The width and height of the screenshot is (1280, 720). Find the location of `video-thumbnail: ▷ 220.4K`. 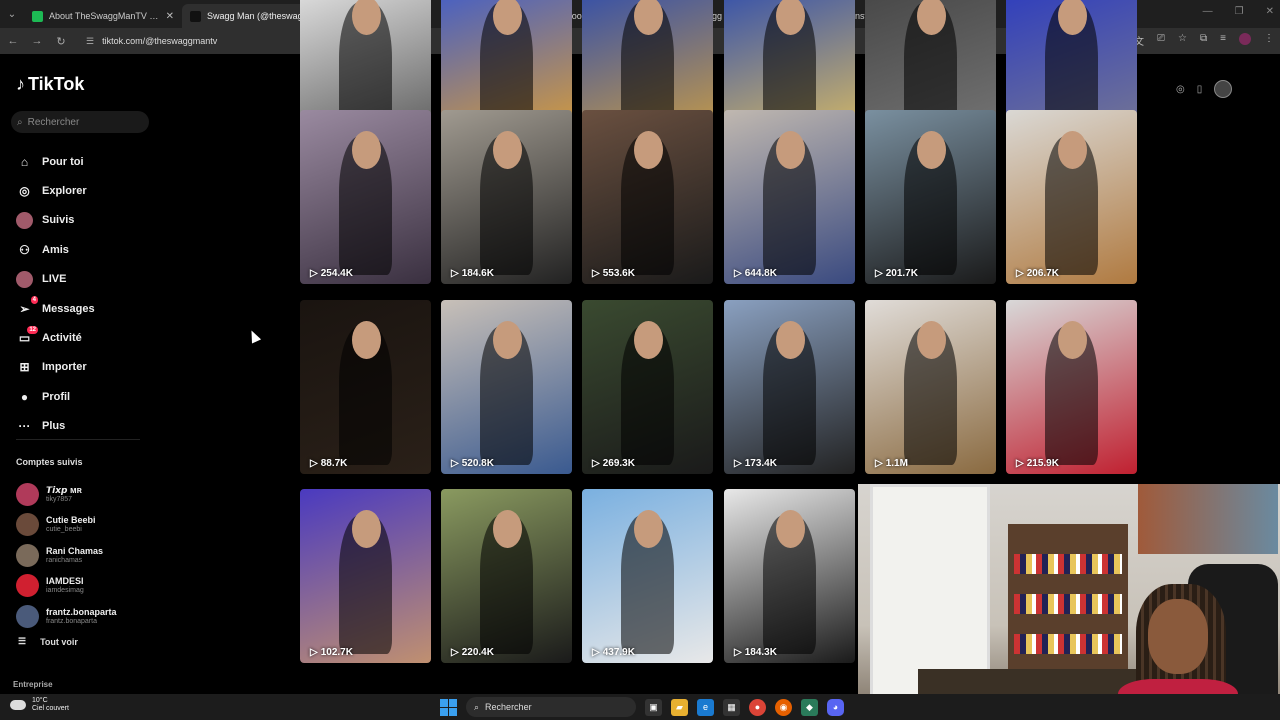

video-thumbnail: ▷ 220.4K is located at coordinates (506, 576).